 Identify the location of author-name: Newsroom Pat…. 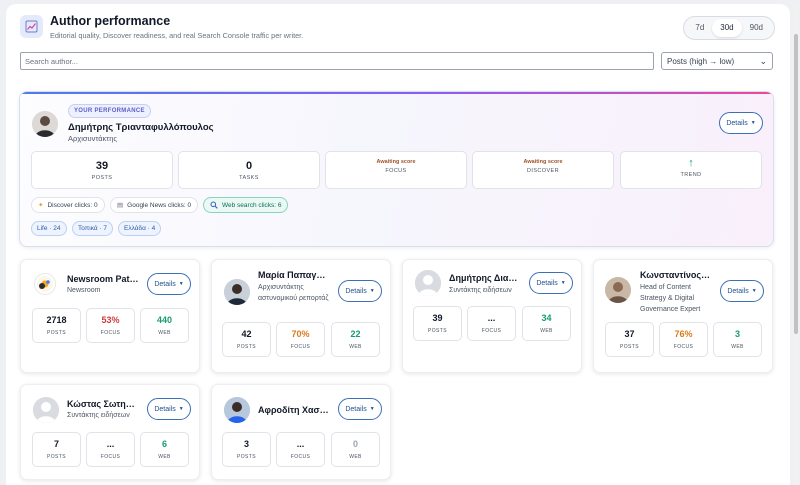
(103, 279).